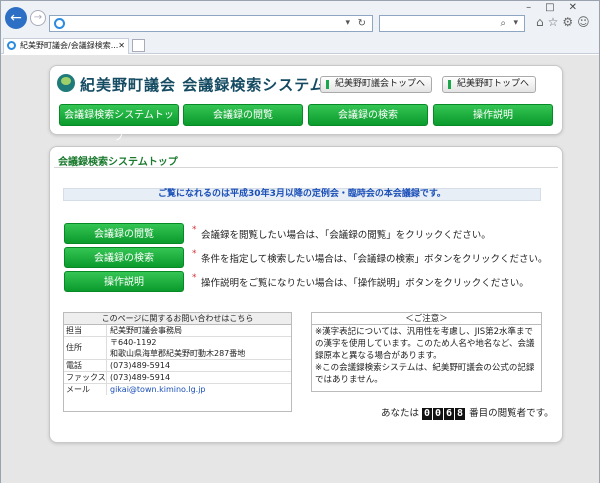 Image resolution: width=600 pixels, height=483 pixels. I want to click on refresh-icon: ↻, so click(362, 23).